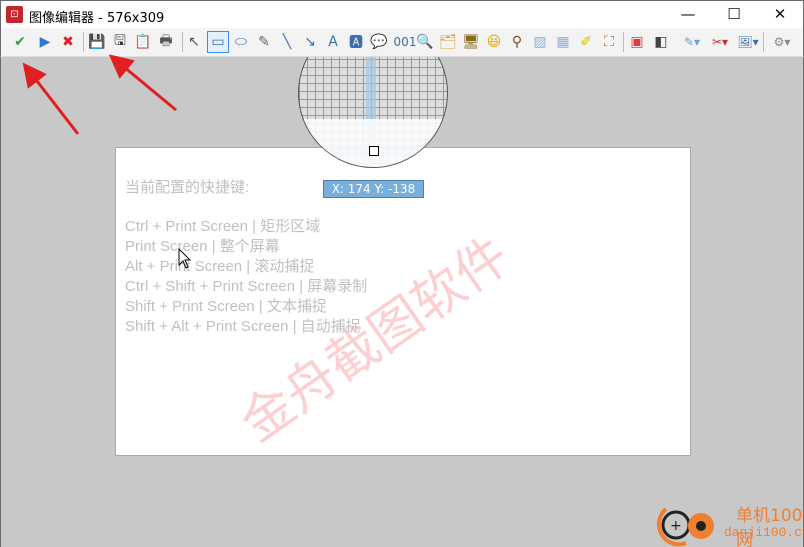 Image resolution: width=804 pixels, height=547 pixels. I want to click on text-box-icon: 🅰, so click(356, 43).